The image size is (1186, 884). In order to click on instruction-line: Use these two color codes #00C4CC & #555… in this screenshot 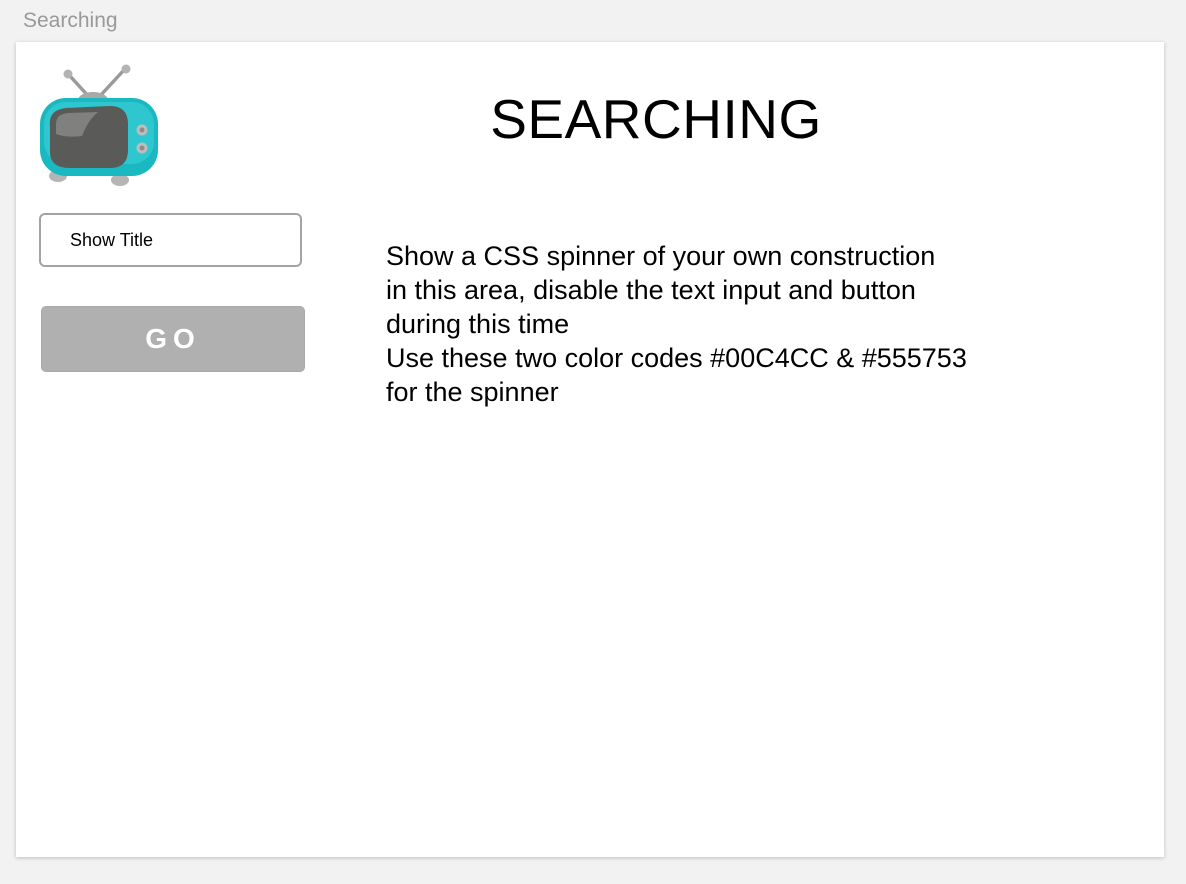, I will do `click(676, 358)`.